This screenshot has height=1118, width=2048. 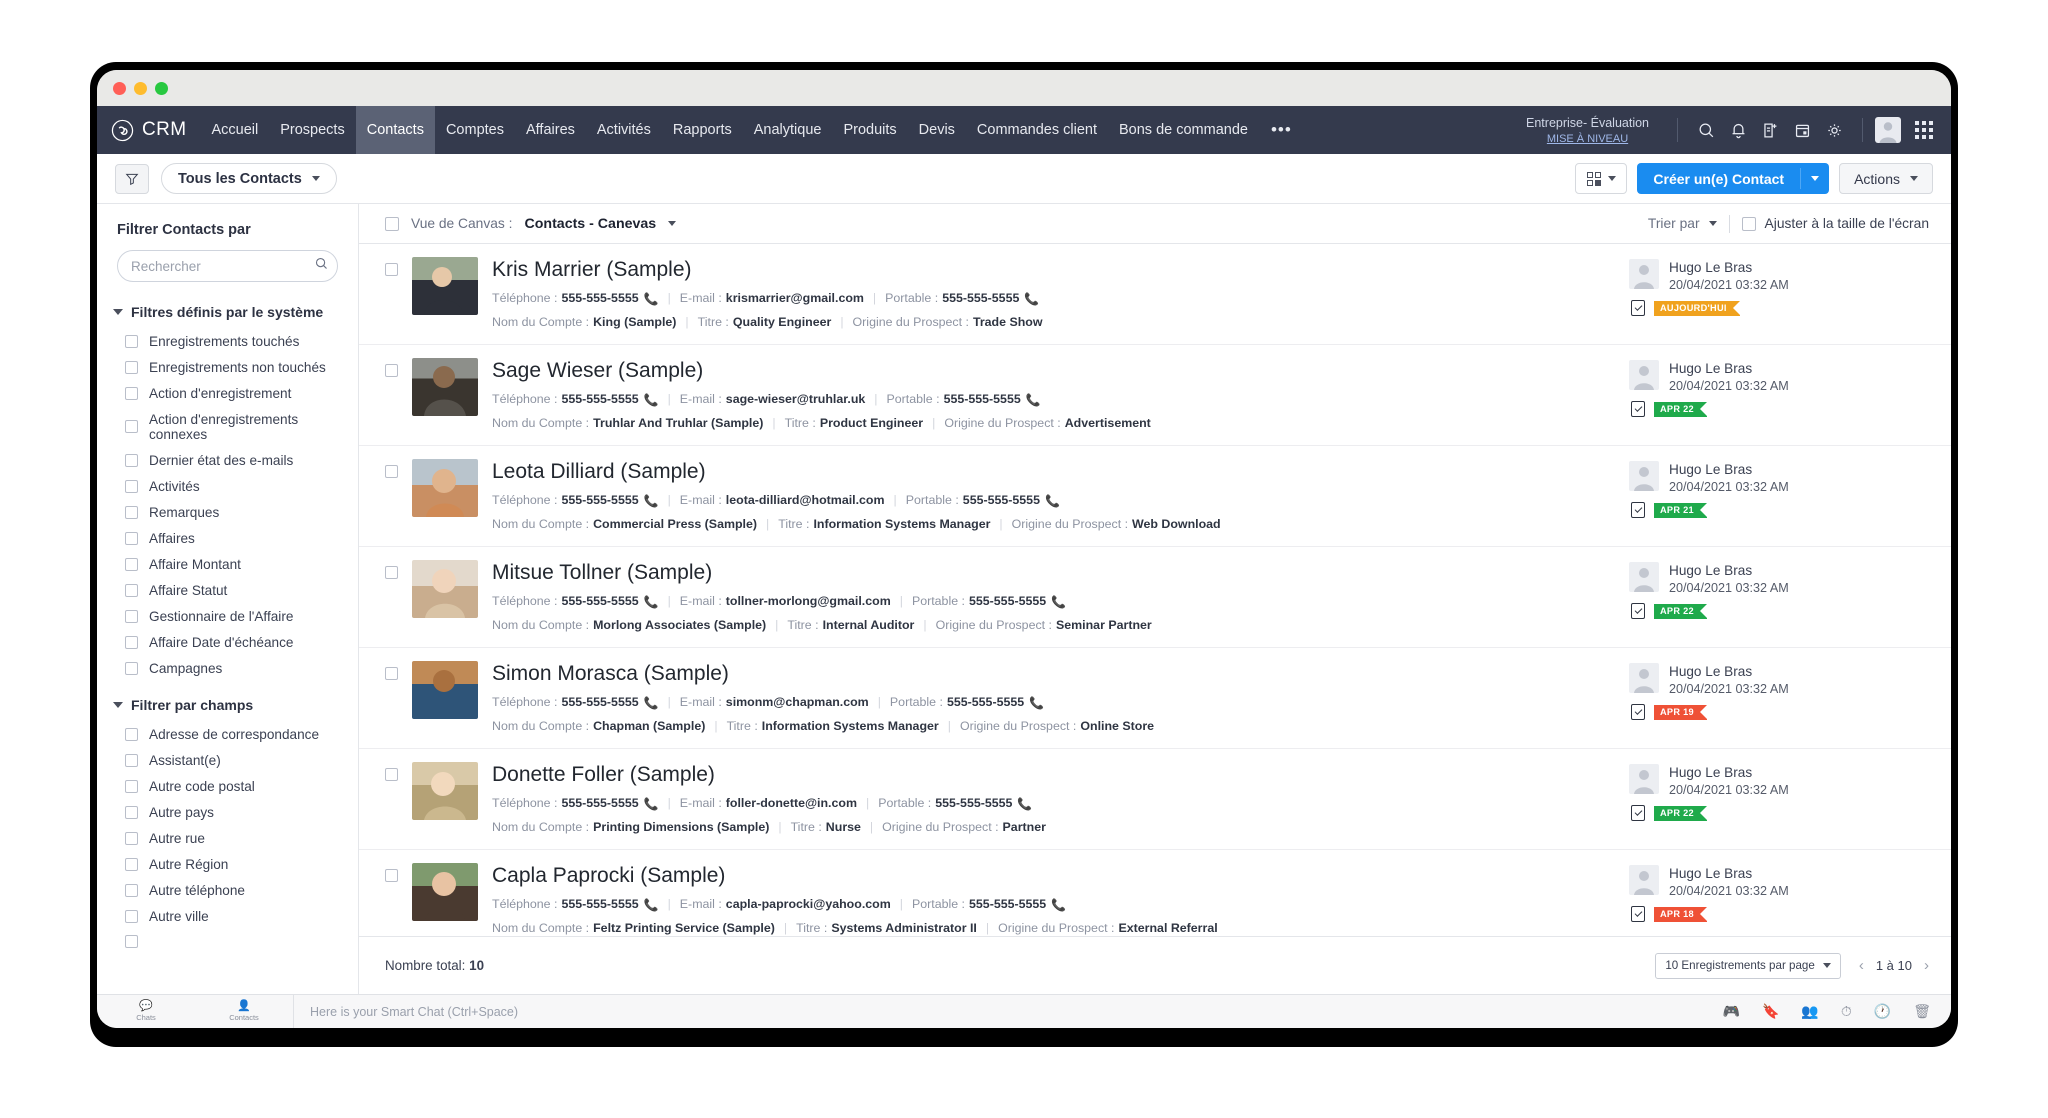 I want to click on sidebar-item-enregistrements-touches: Enregistrements touchés, so click(x=227, y=341).